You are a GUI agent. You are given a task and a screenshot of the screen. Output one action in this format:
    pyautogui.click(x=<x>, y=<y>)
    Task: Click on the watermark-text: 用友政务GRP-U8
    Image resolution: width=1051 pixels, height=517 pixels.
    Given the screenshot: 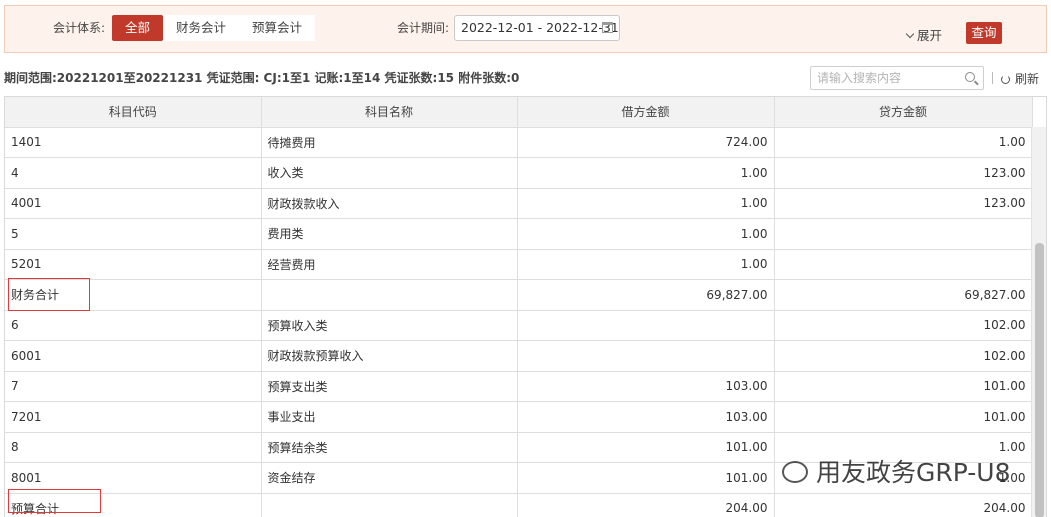 What is the action you would take?
    pyautogui.click(x=913, y=472)
    